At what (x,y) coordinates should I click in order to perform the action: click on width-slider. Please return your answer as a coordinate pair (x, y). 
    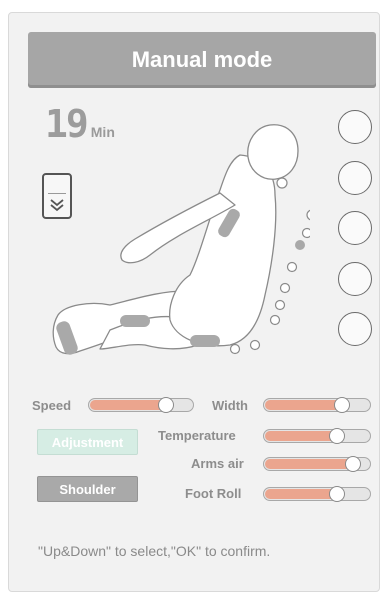
    Looking at the image, I should click on (317, 405).